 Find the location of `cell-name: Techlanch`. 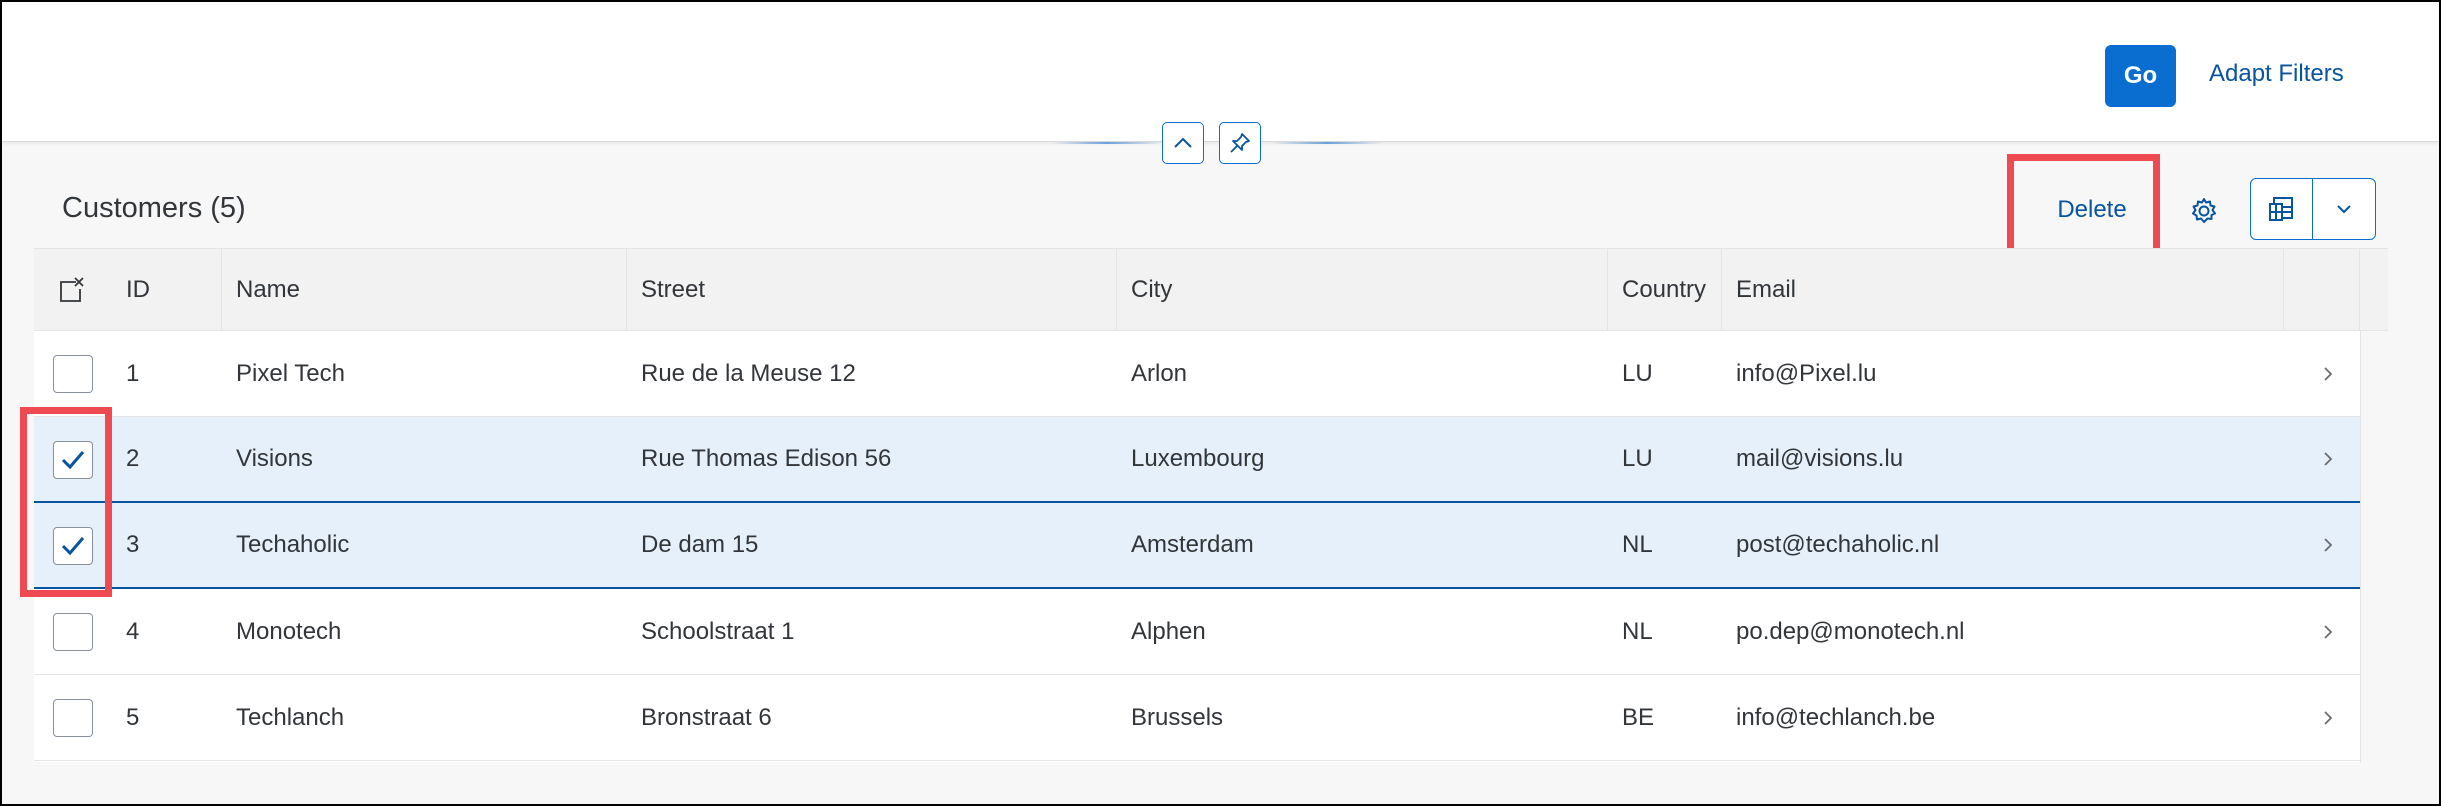

cell-name: Techlanch is located at coordinates (290, 717).